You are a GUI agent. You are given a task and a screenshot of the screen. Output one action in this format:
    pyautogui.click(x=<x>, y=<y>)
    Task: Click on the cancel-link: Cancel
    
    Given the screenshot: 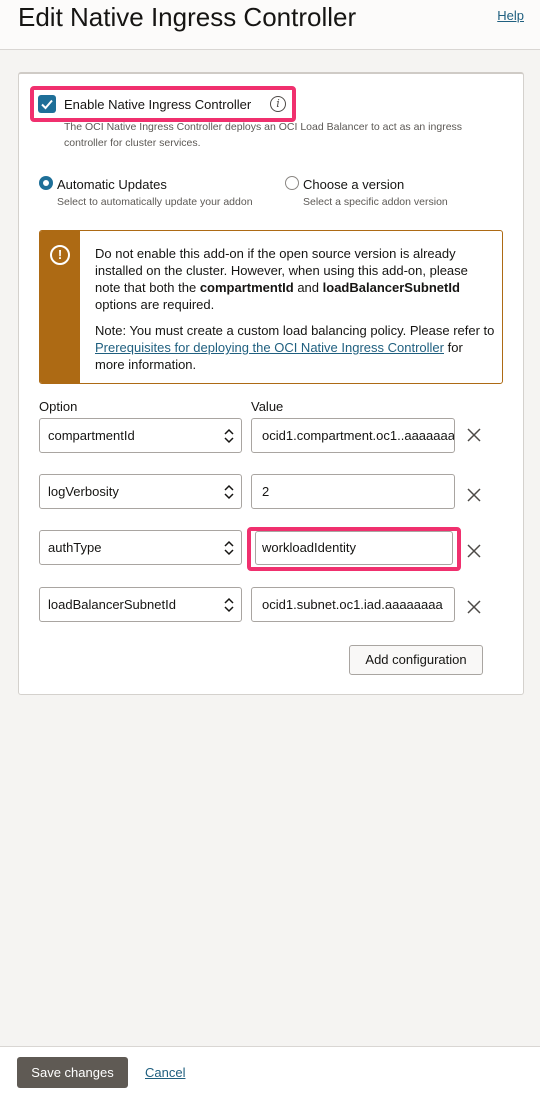 What is the action you would take?
    pyautogui.click(x=165, y=1072)
    